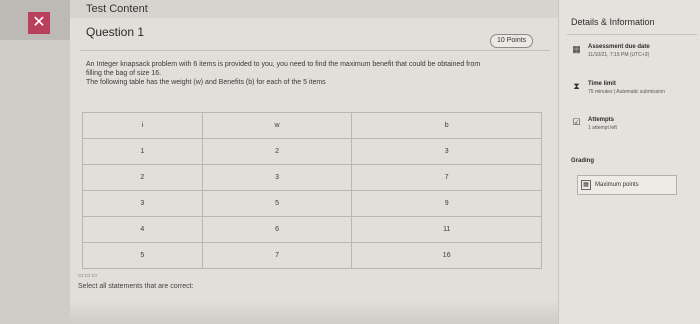 This screenshot has height=324, width=700. What do you see at coordinates (277, 125) in the screenshot?
I see `table-header-cell: w` at bounding box center [277, 125].